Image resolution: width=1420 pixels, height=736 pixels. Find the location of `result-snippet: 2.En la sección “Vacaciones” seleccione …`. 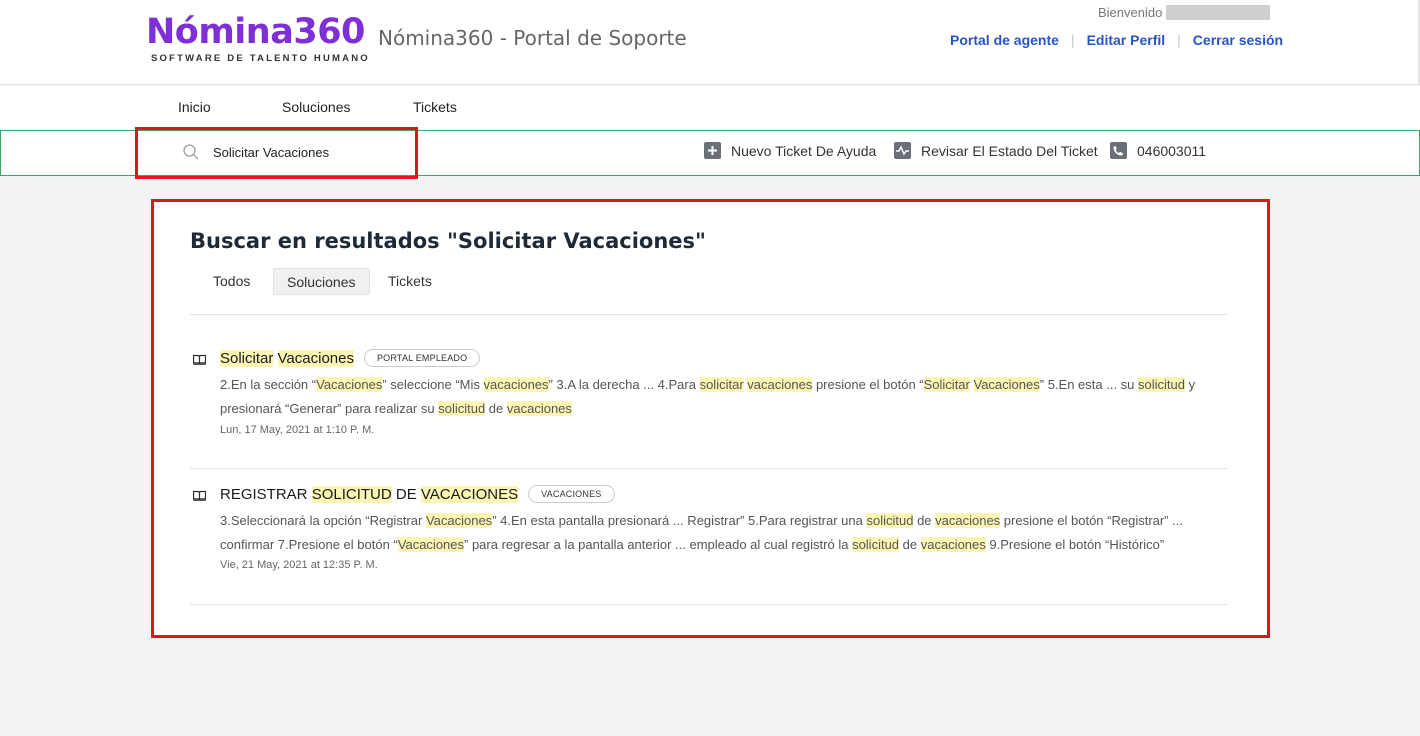

result-snippet: 2.En la sección “Vacaciones” seleccione … is located at coordinates (708, 396).